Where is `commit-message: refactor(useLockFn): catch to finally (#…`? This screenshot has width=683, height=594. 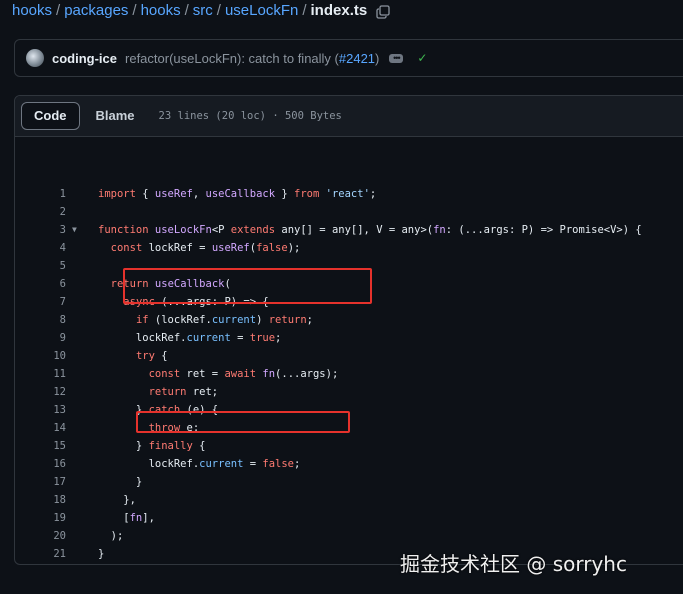 commit-message: refactor(useLockFn): catch to finally (#… is located at coordinates (252, 58).